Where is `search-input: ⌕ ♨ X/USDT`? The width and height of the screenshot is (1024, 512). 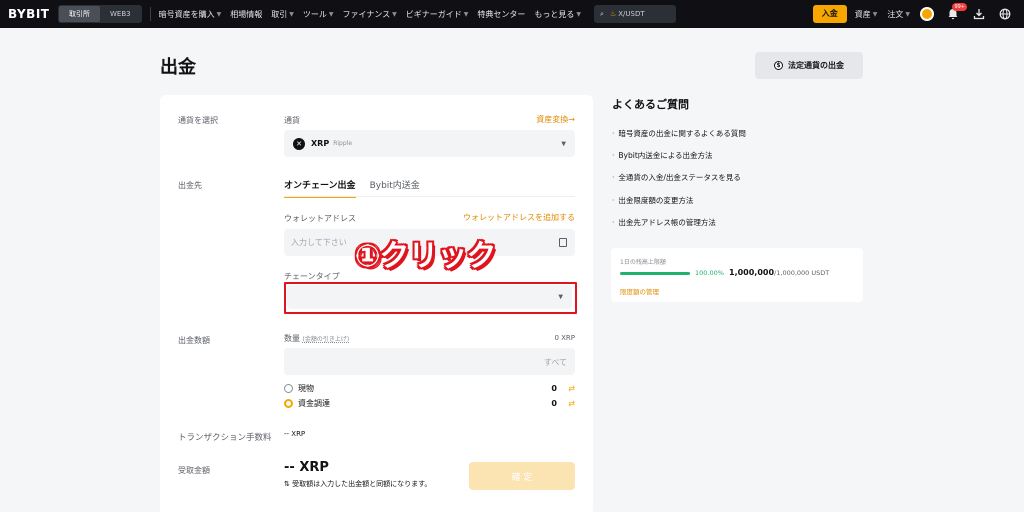
search-input: ⌕ ♨ X/USDT is located at coordinates (635, 14).